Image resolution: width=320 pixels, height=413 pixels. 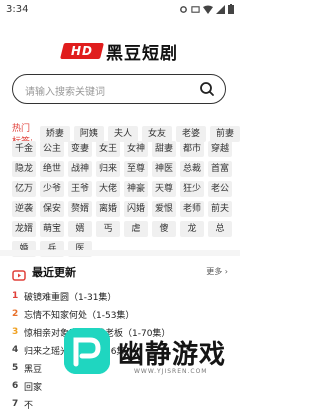 What do you see at coordinates (136, 149) in the screenshot?
I see `tag-chip: 女神` at bounding box center [136, 149].